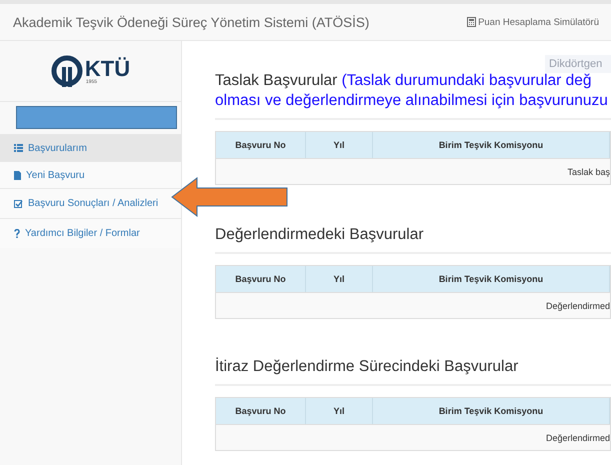  Describe the element at coordinates (413, 239) in the screenshot. I see `section-heading: Değerlendirmedeki Başvurular` at that location.